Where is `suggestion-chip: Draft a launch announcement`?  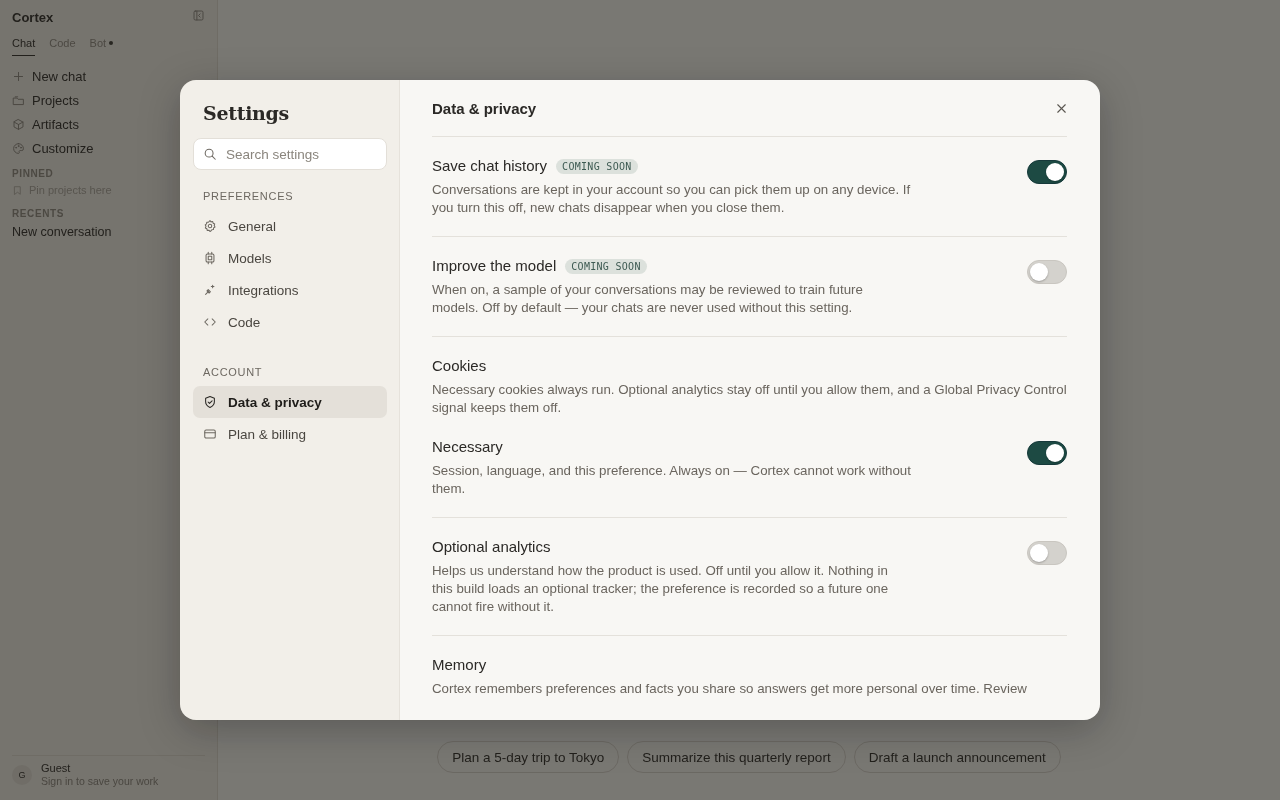
suggestion-chip: Draft a launch announcement is located at coordinates (957, 757).